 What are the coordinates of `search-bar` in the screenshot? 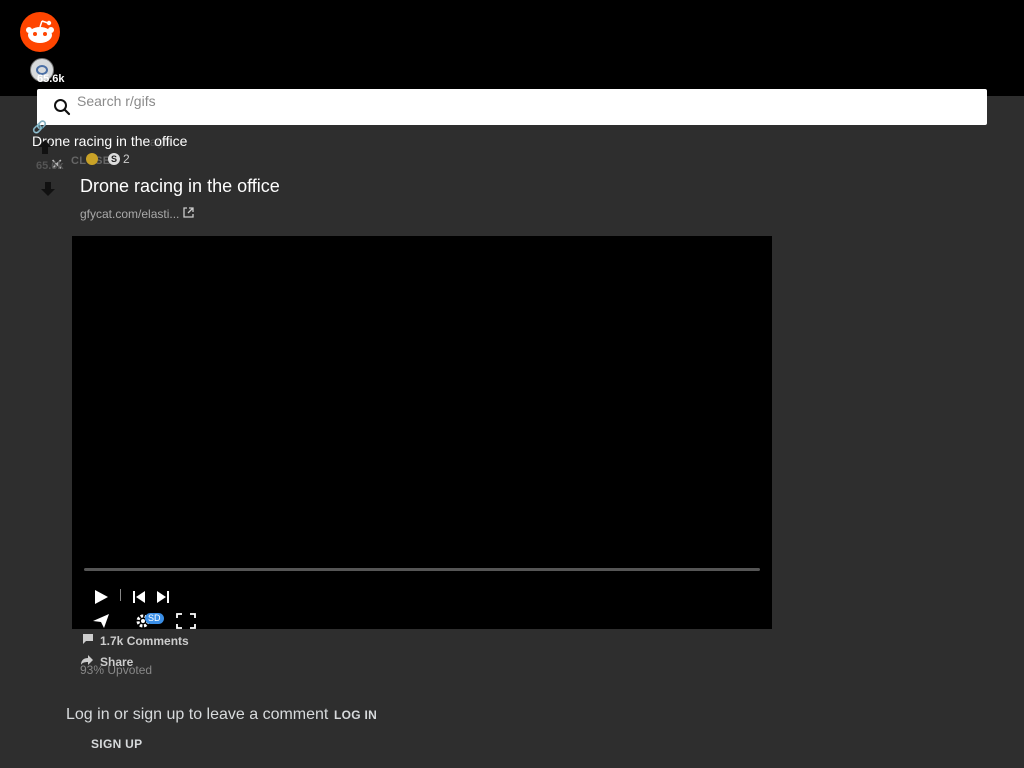 It's located at (512, 107).